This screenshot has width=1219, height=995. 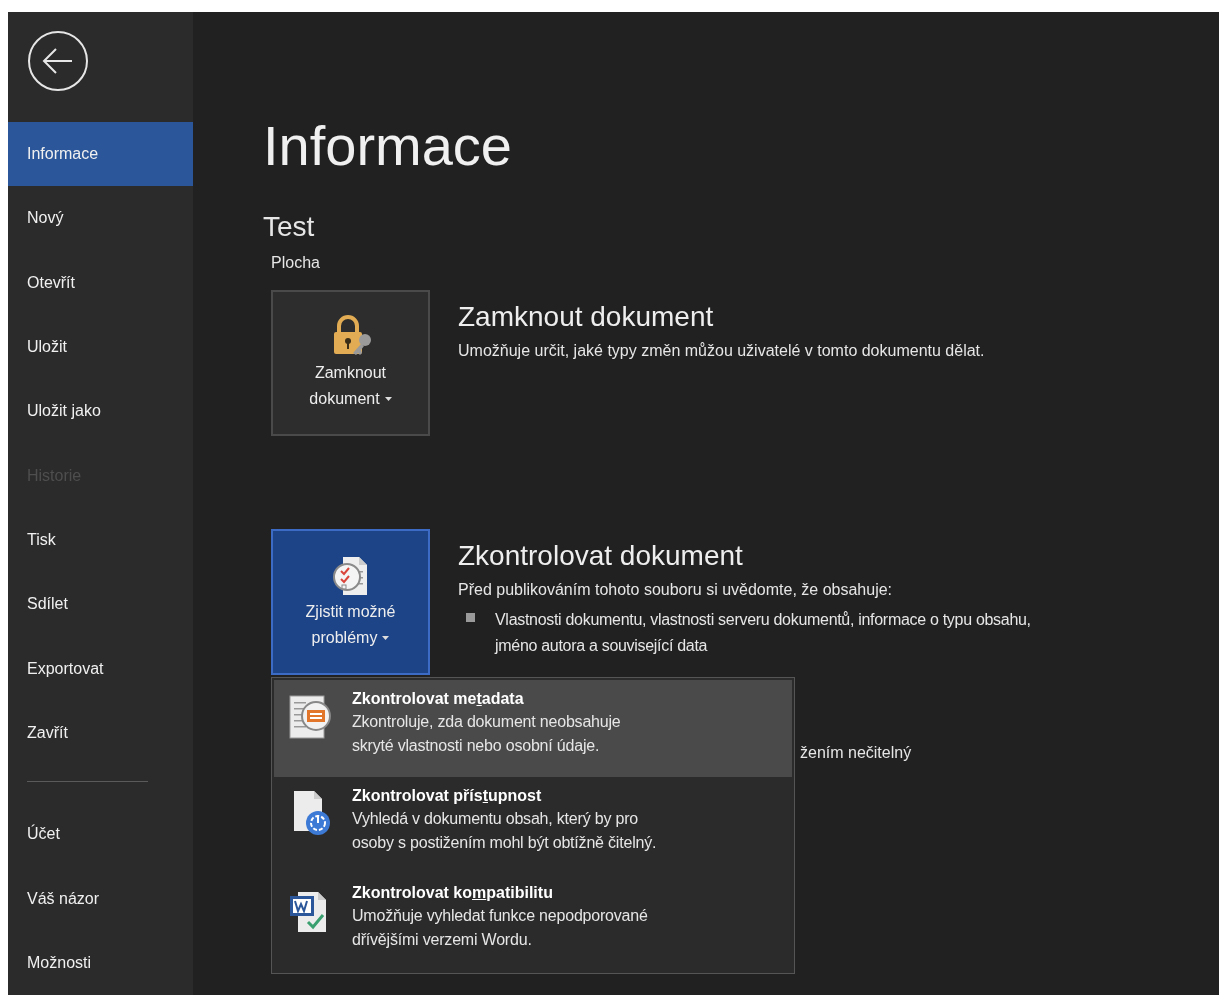 What do you see at coordinates (100, 540) in the screenshot?
I see `sidebar-item: Tisk` at bounding box center [100, 540].